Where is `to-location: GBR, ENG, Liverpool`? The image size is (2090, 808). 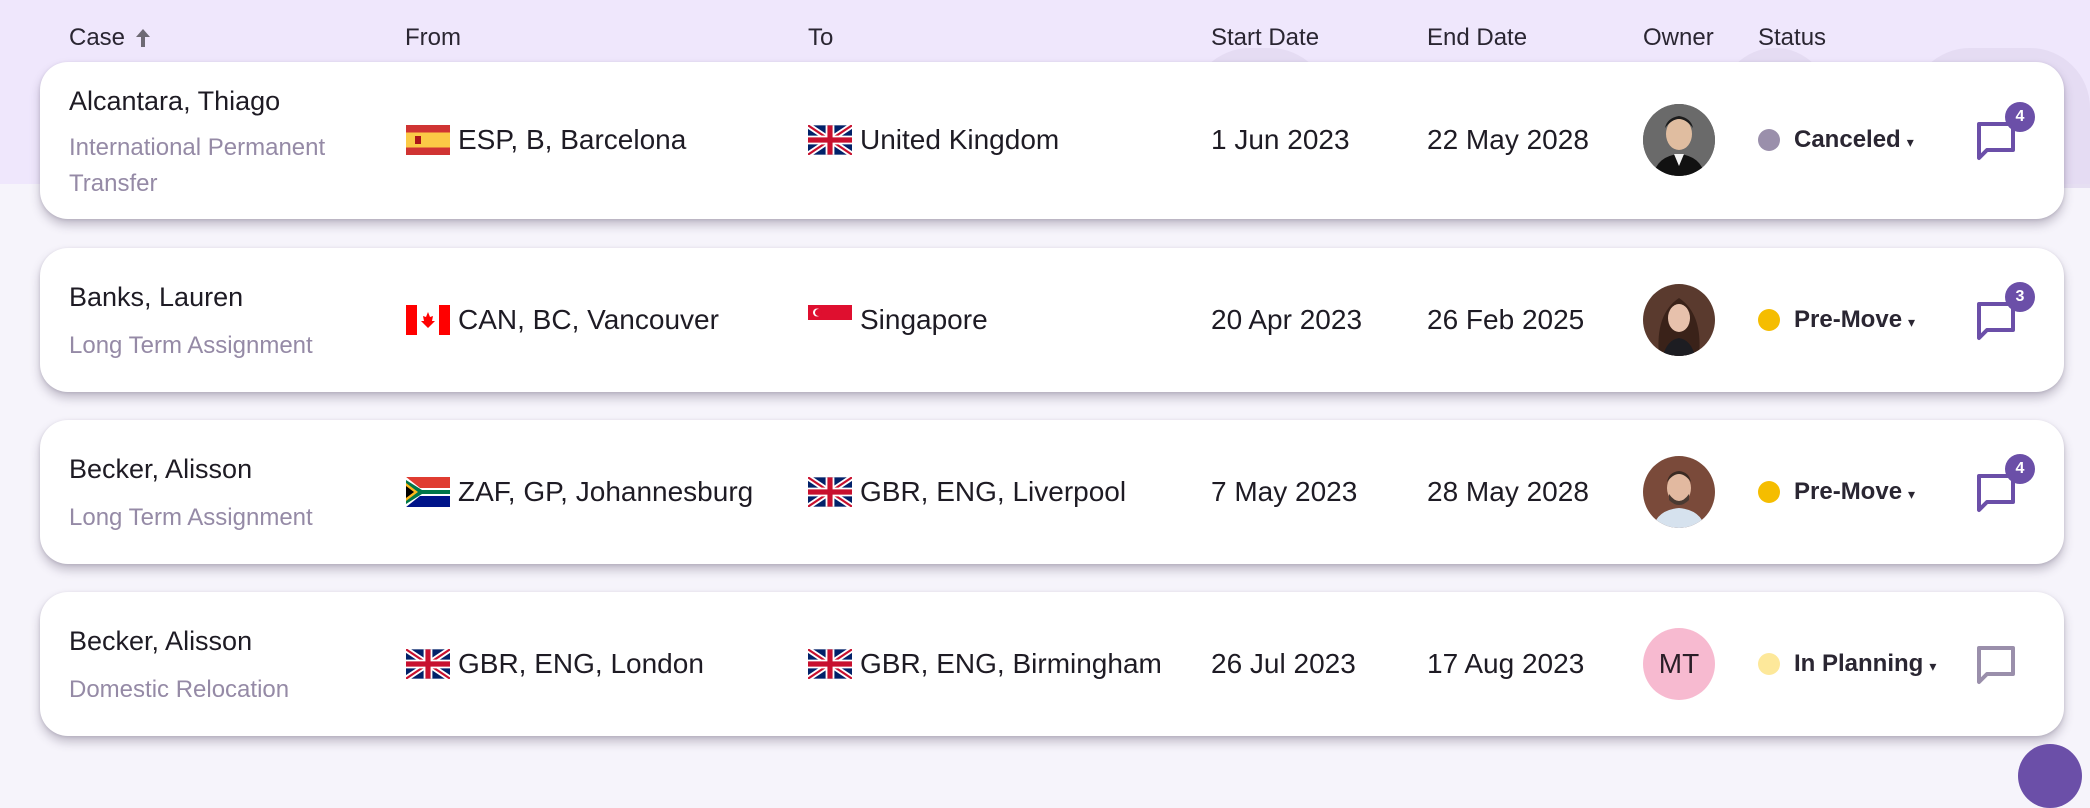 to-location: GBR, ENG, Liverpool is located at coordinates (967, 492).